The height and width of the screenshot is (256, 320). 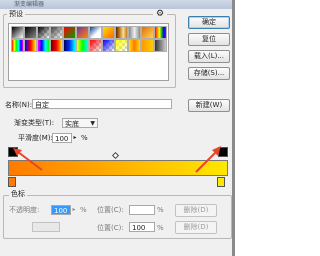 What do you see at coordinates (102, 104) in the screenshot?
I see `name-input: 自定` at bounding box center [102, 104].